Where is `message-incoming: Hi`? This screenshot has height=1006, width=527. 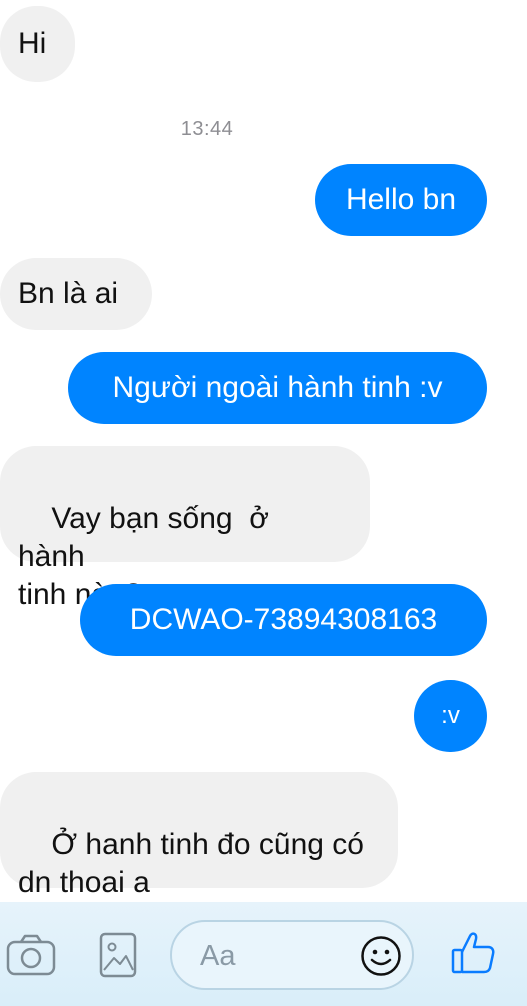 message-incoming: Hi is located at coordinates (37, 44).